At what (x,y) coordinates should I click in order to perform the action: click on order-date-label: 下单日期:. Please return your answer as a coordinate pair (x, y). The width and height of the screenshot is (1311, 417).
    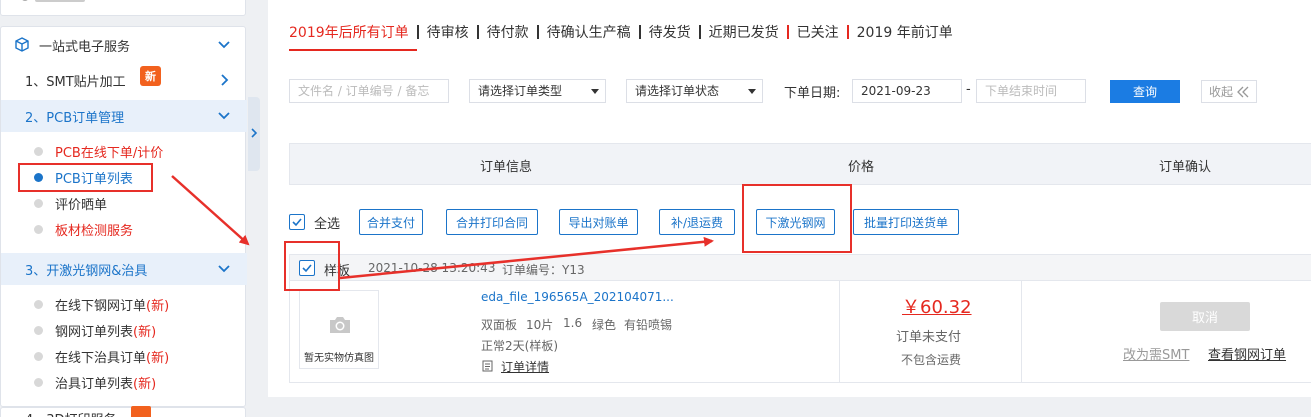
    Looking at the image, I should click on (812, 93).